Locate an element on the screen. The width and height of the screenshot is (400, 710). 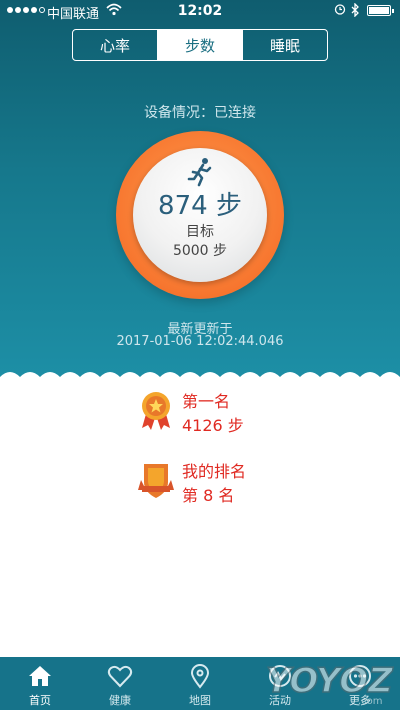
scalloped-divider is located at coordinates (200, 378).